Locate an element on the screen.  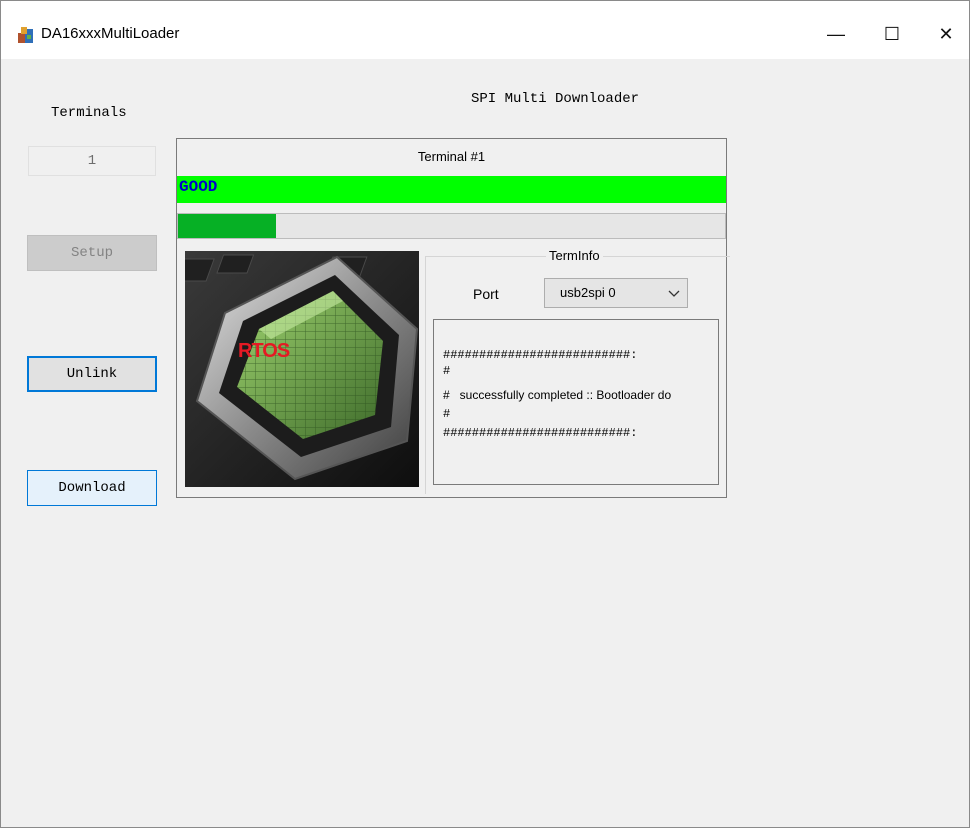
progress-bar is located at coordinates (451, 226).